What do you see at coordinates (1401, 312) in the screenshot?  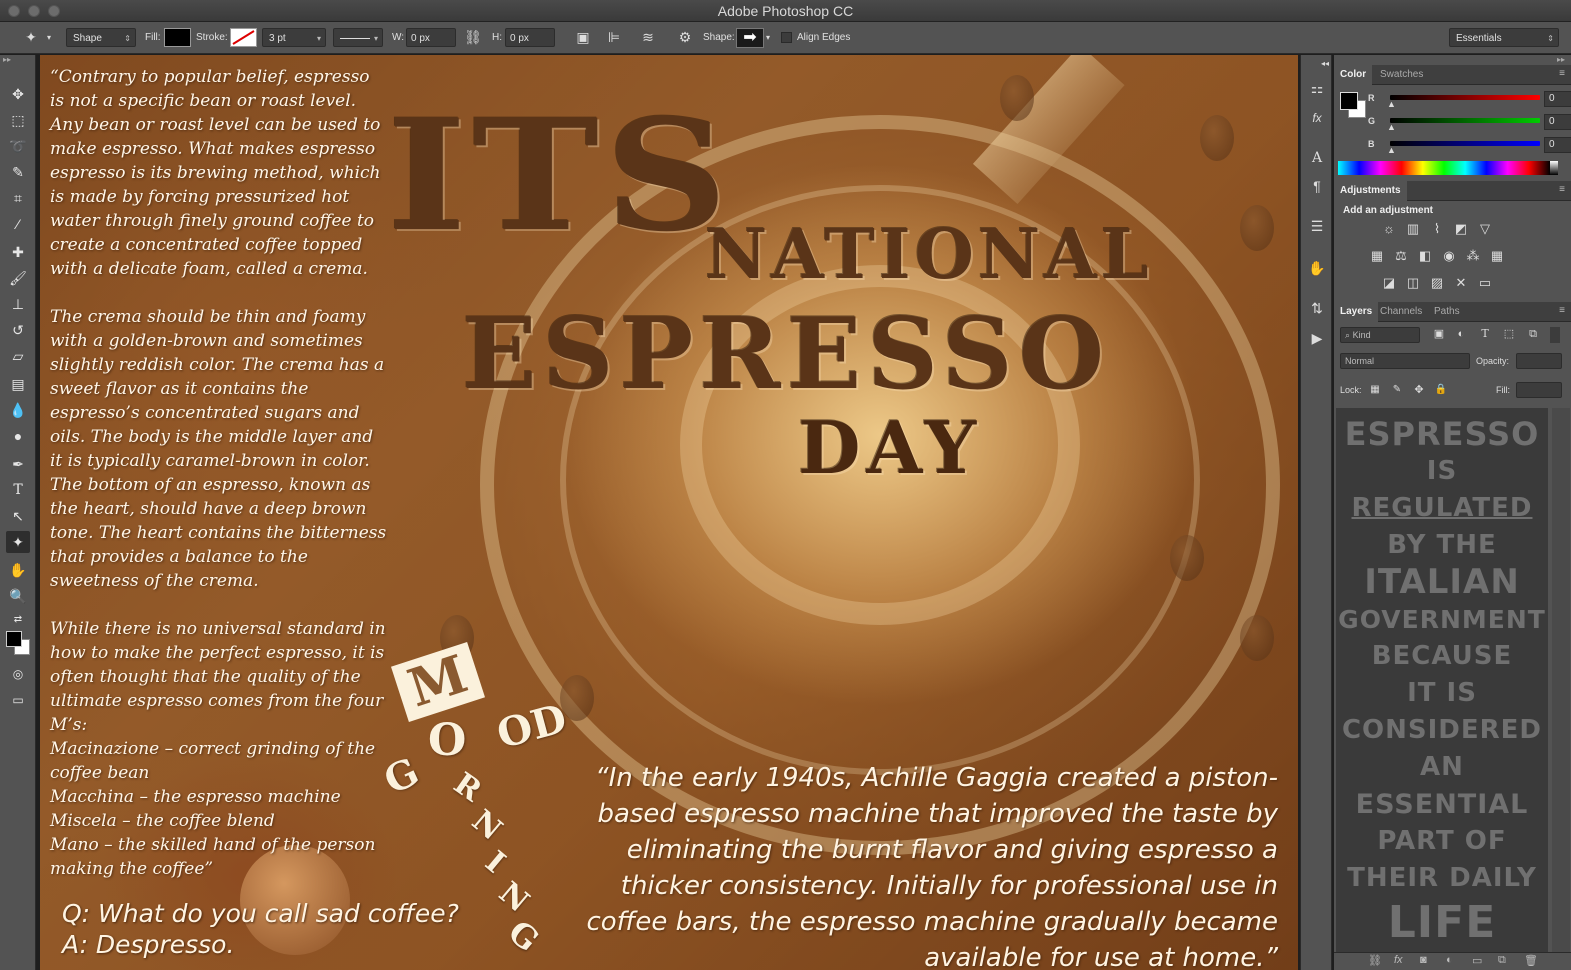 I see `tab-channels: Channels` at bounding box center [1401, 312].